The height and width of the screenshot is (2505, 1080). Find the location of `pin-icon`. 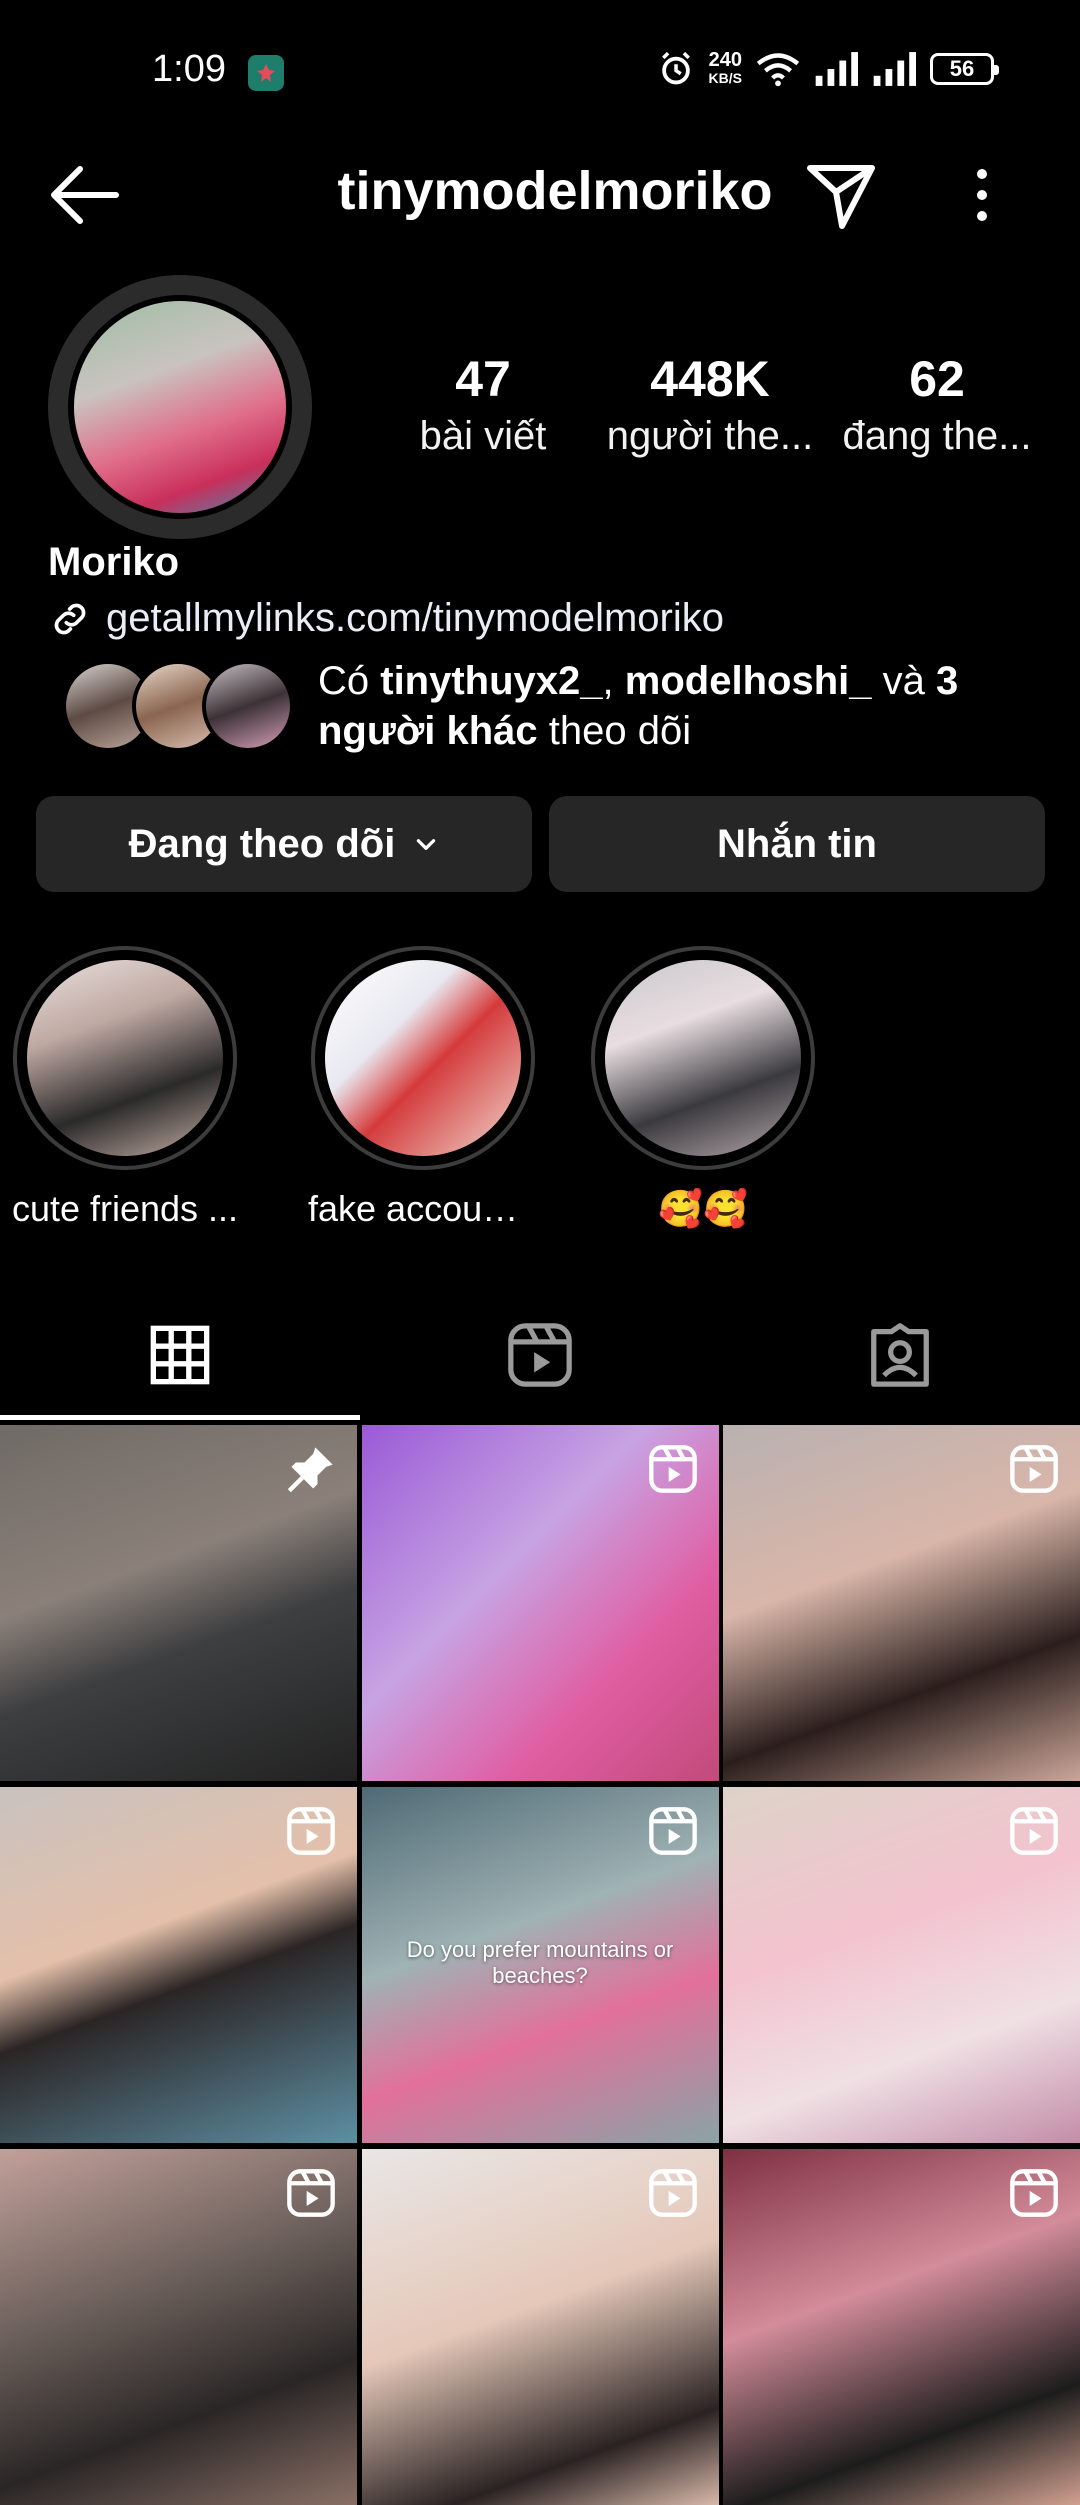

pin-icon is located at coordinates (310, 1470).